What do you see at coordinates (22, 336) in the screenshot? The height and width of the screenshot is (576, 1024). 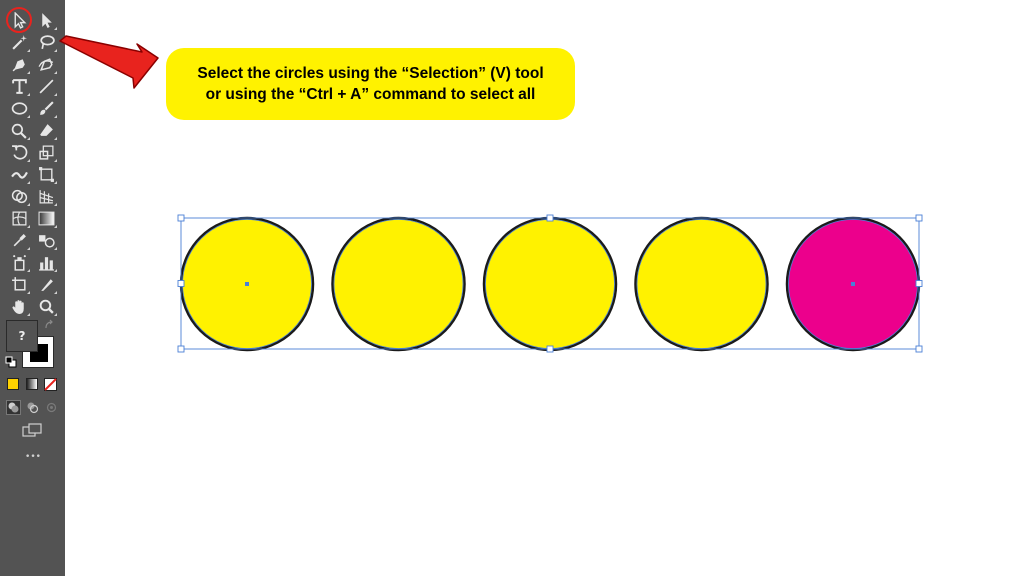 I see `fill-swatch: ?` at bounding box center [22, 336].